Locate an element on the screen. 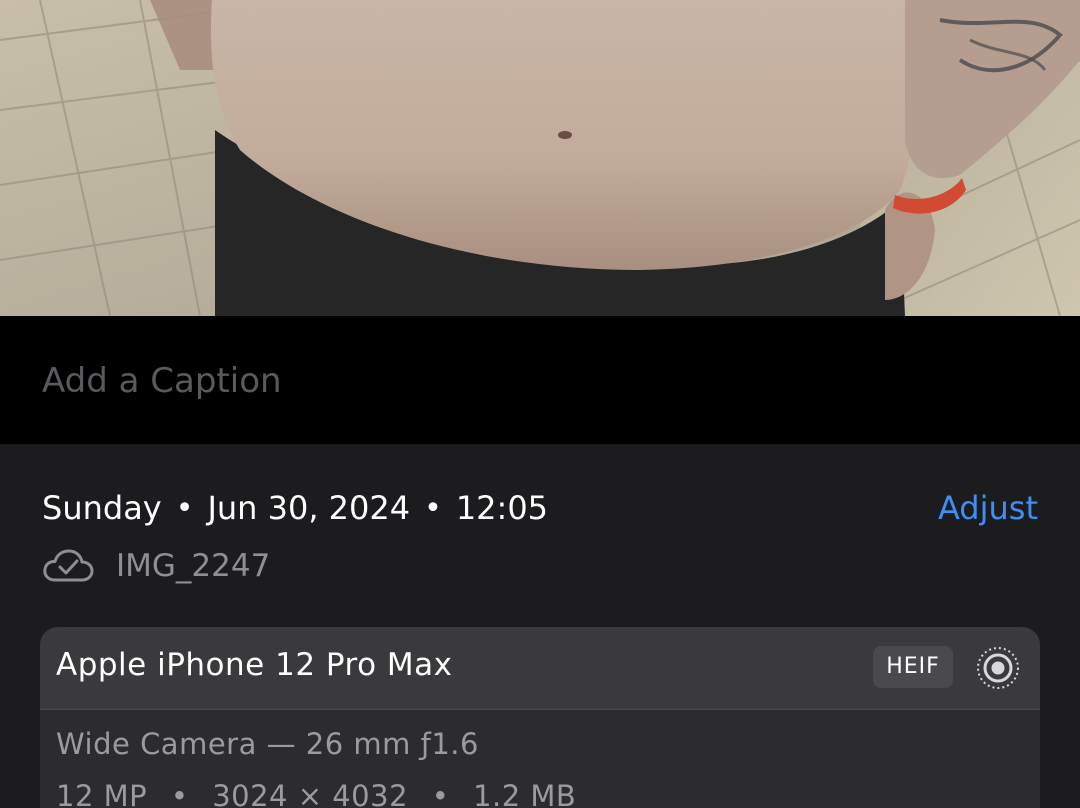 The image size is (1080, 808). filename-label: IMG_2247 is located at coordinates (193, 566).